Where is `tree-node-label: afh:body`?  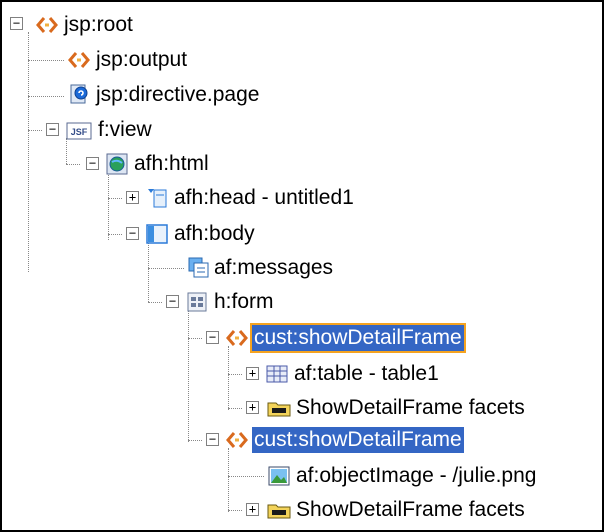
tree-node-label: afh:body is located at coordinates (214, 234).